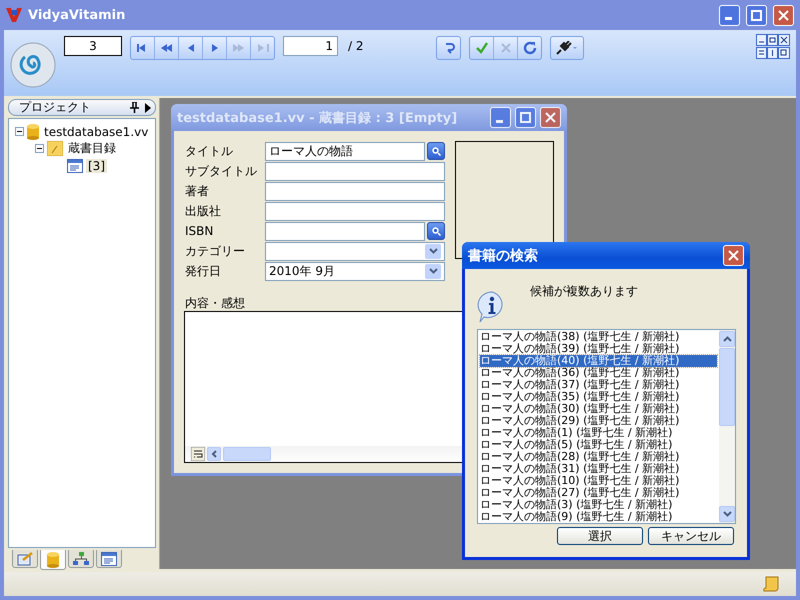  Describe the element at coordinates (96, 131) in the screenshot. I see `tree-item: testdatabase1.vv` at that location.